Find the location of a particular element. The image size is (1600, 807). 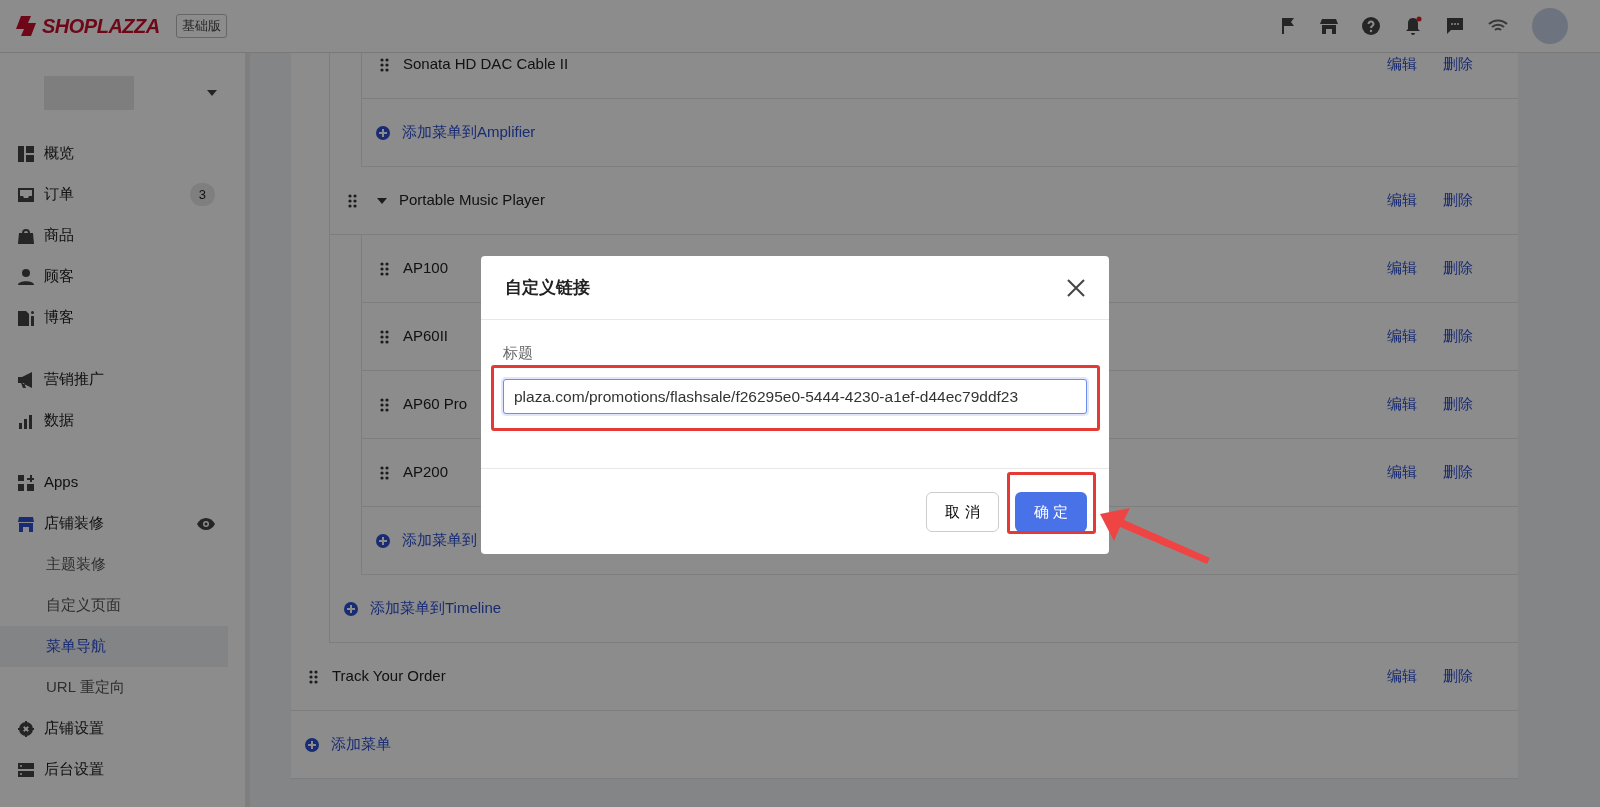

sidebar-subitem: 主题装修 is located at coordinates (114, 564).